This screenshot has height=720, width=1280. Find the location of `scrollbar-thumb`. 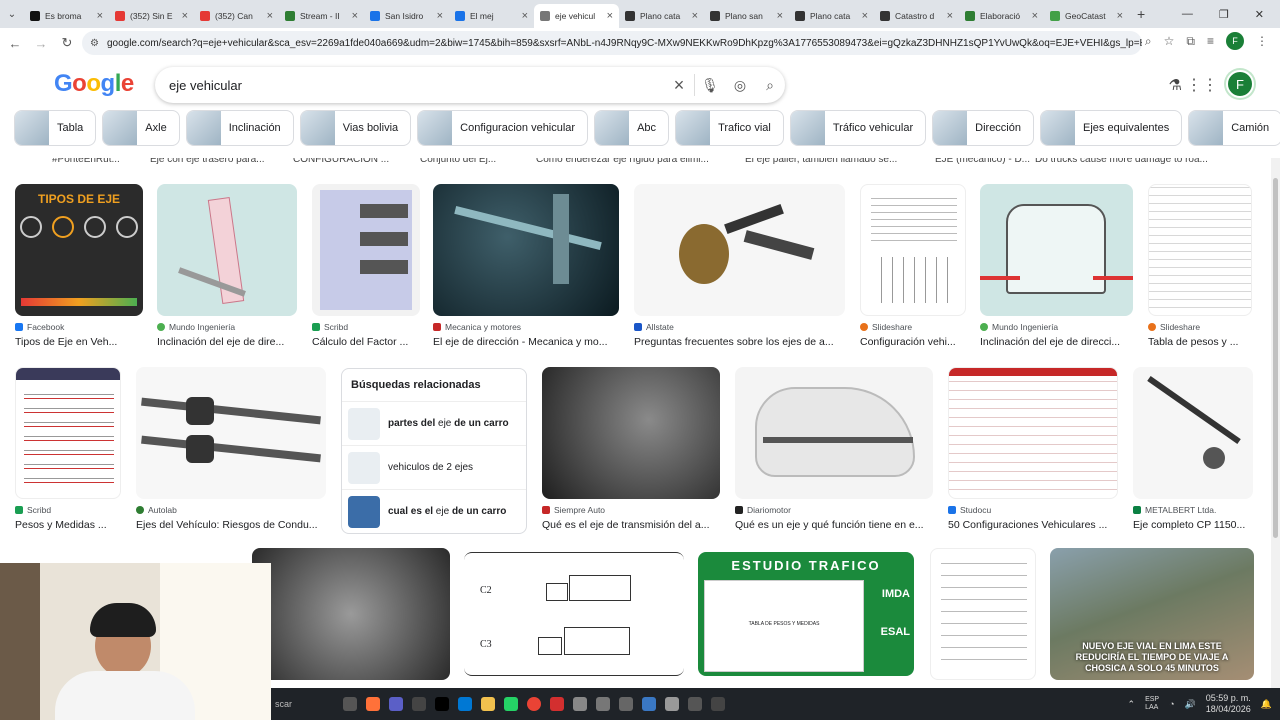

scrollbar-thumb is located at coordinates (1275, 358).